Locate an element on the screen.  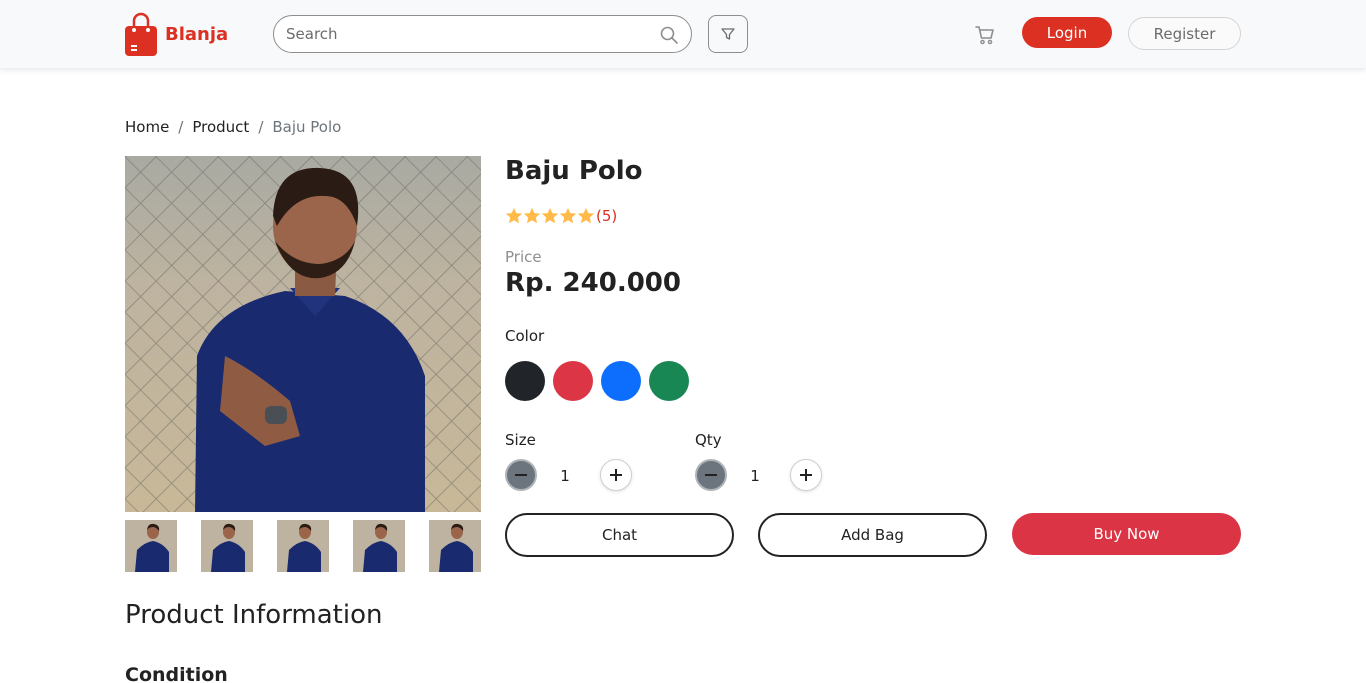
qty-value: 1 is located at coordinates (755, 476).